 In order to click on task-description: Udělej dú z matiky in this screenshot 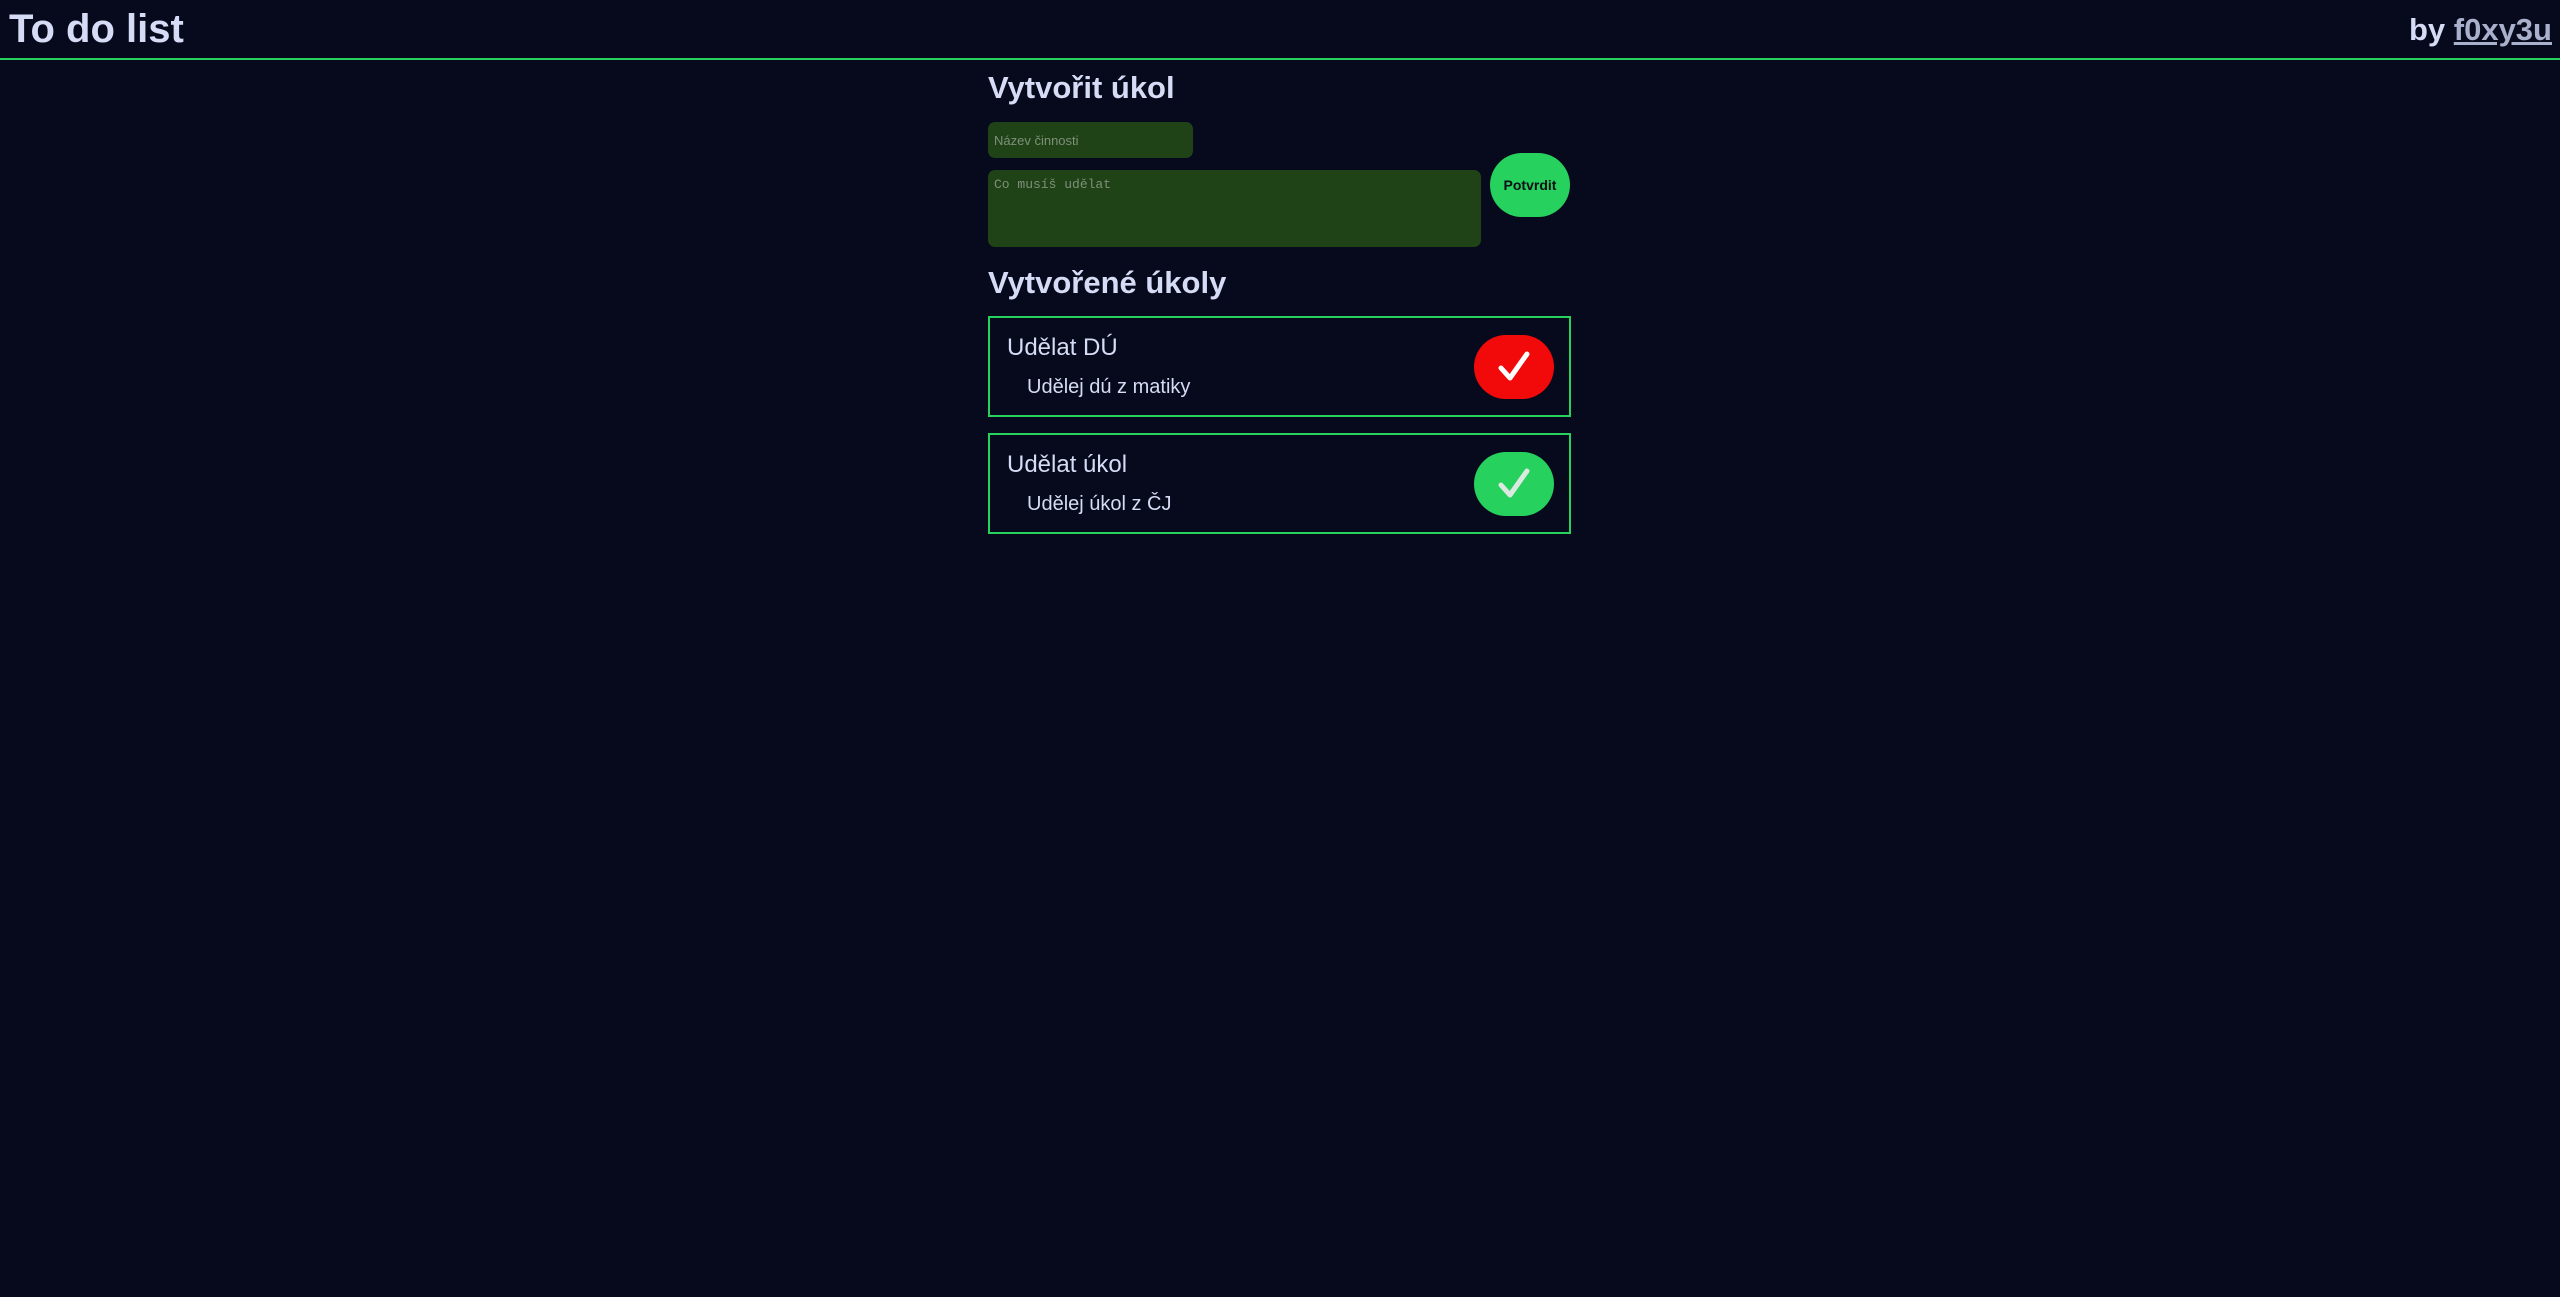, I will do `click(1109, 387)`.